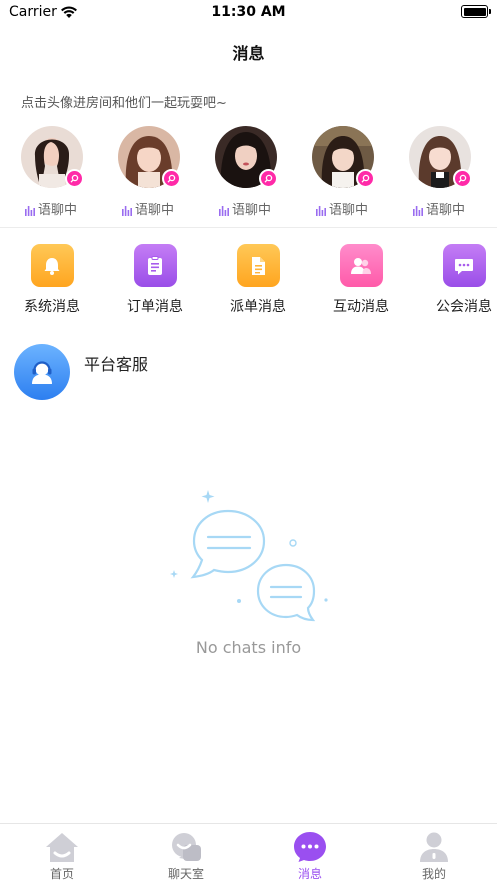  I want to click on chat-bubbles-icon, so click(249, 556).